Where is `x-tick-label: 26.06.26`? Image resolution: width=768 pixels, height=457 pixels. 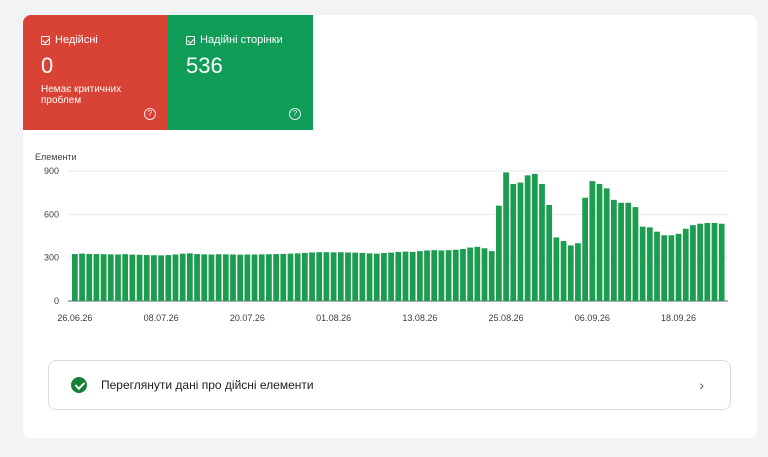
x-tick-label: 26.06.26 is located at coordinates (74, 318).